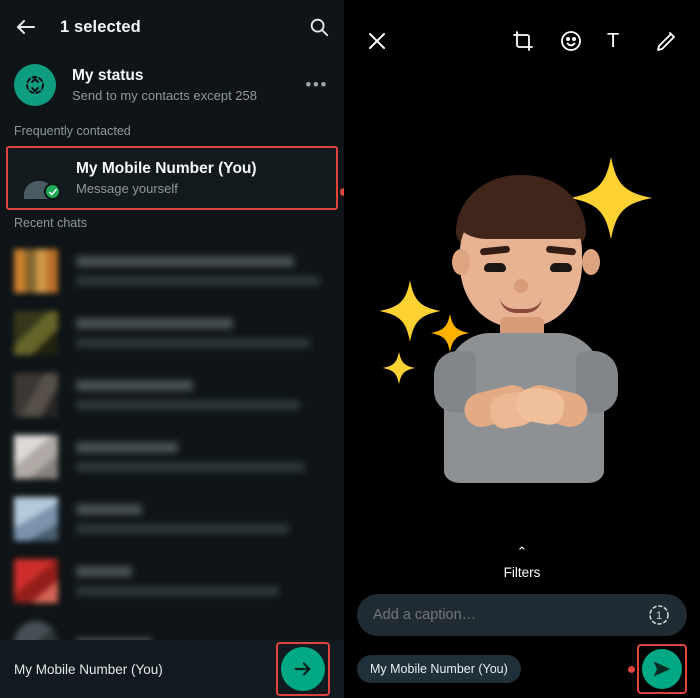  What do you see at coordinates (26, 27) in the screenshot?
I see `back-arrow-icon` at bounding box center [26, 27].